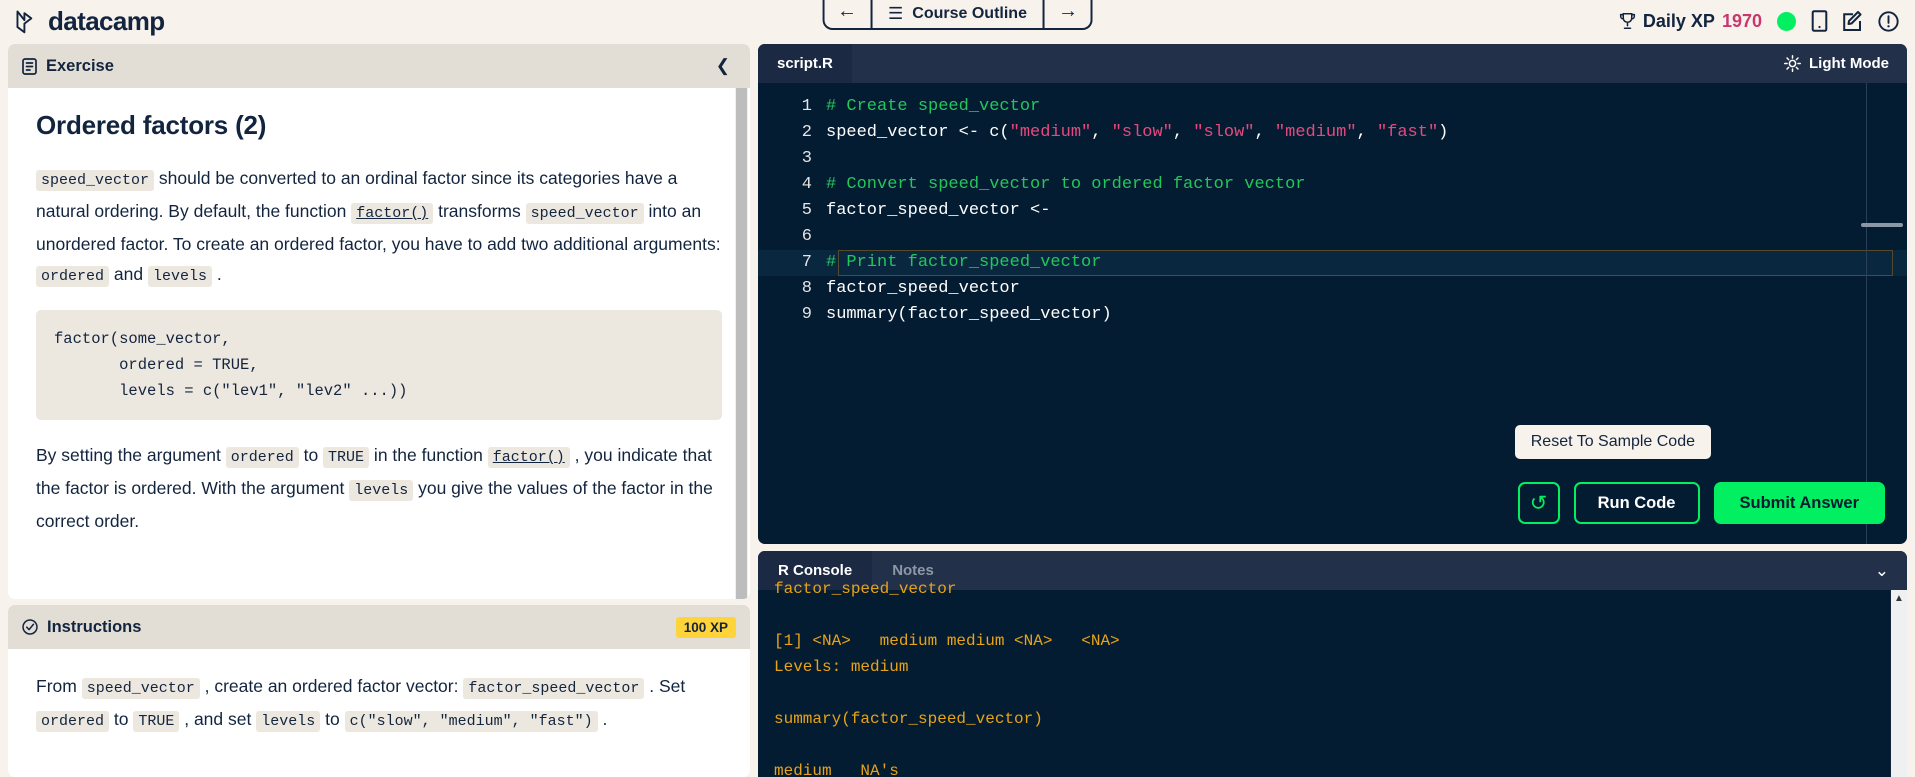  I want to click on editor-scrollbar-thumb, so click(1882, 225).